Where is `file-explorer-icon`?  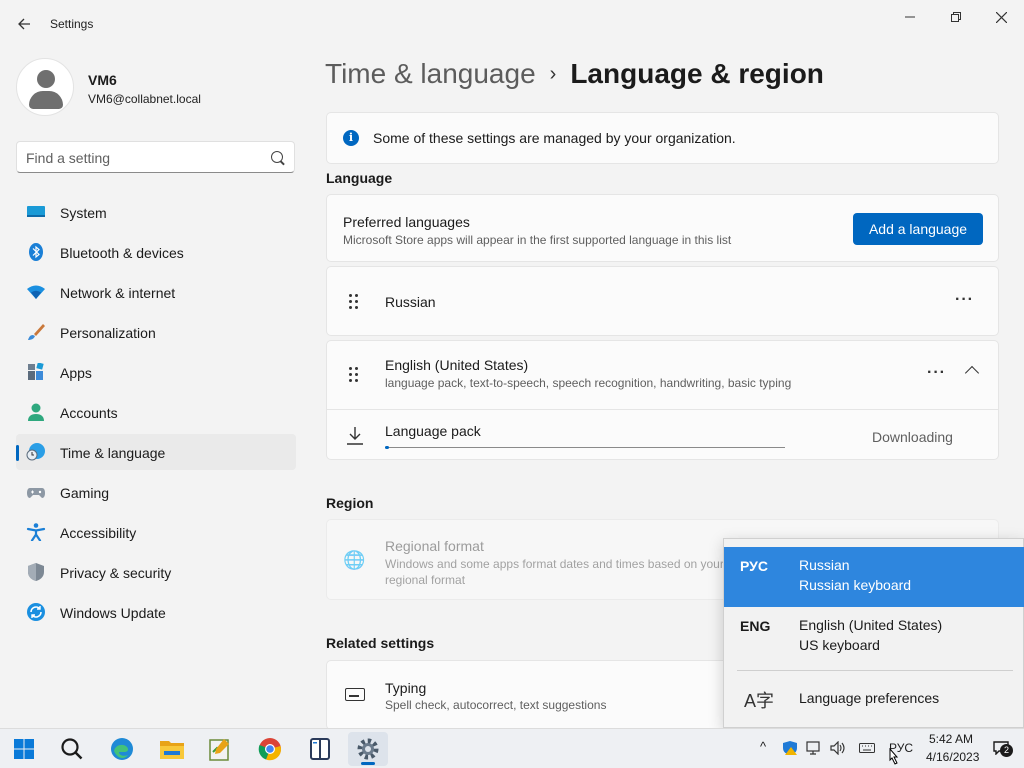 file-explorer-icon is located at coordinates (172, 749).